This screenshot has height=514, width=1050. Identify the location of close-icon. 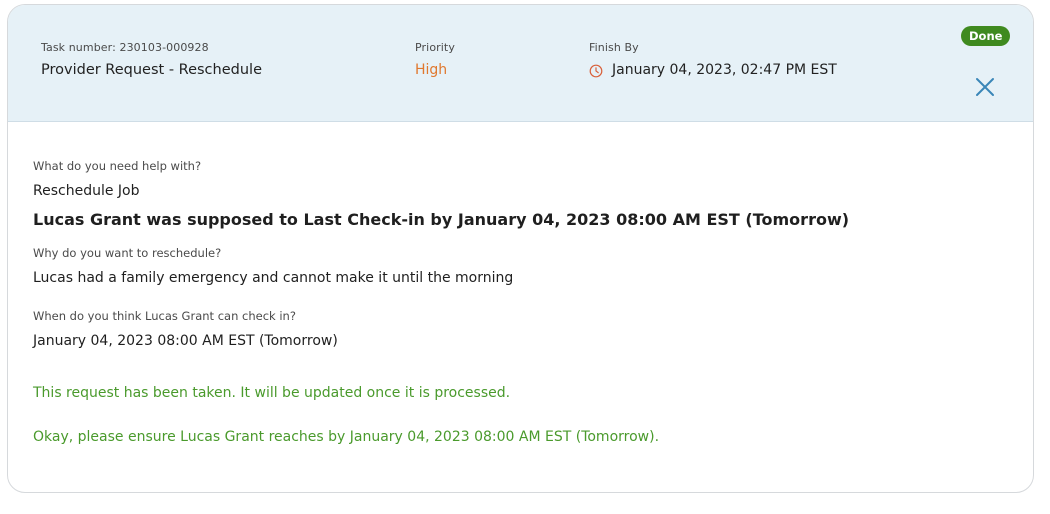
(985, 87).